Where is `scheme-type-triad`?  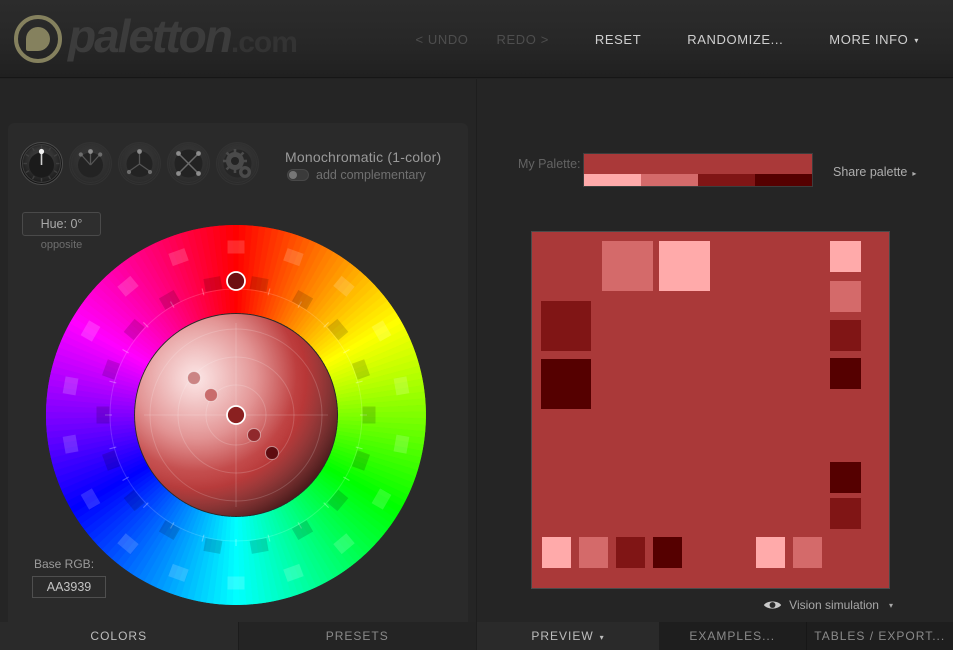
scheme-type-triad is located at coordinates (139, 163).